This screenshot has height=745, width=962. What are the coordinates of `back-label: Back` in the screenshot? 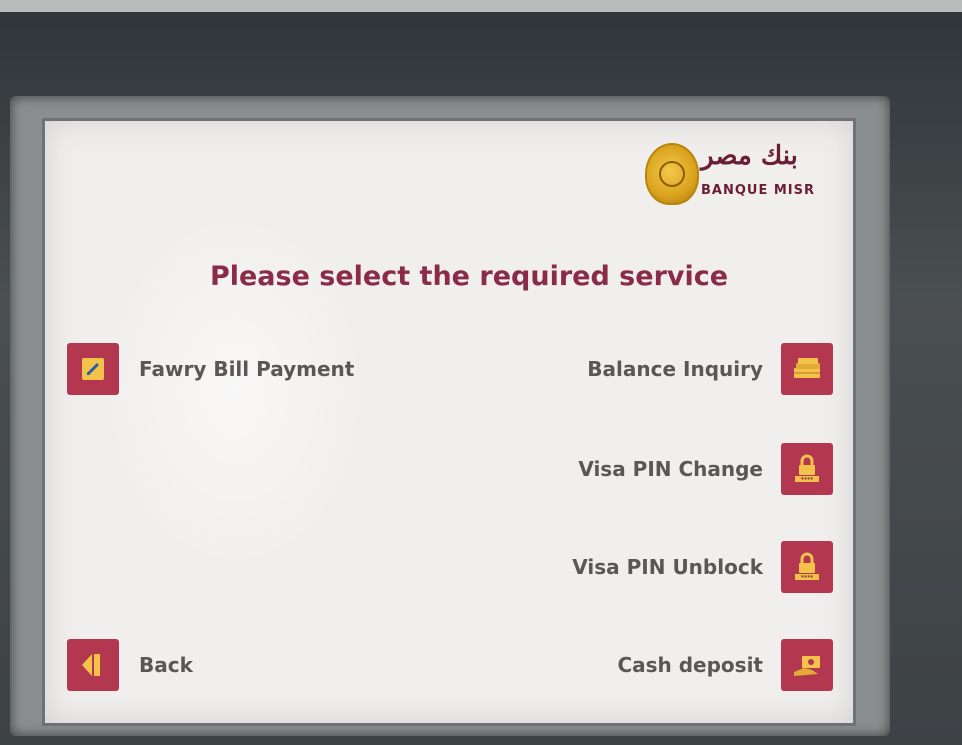 It's located at (166, 665).